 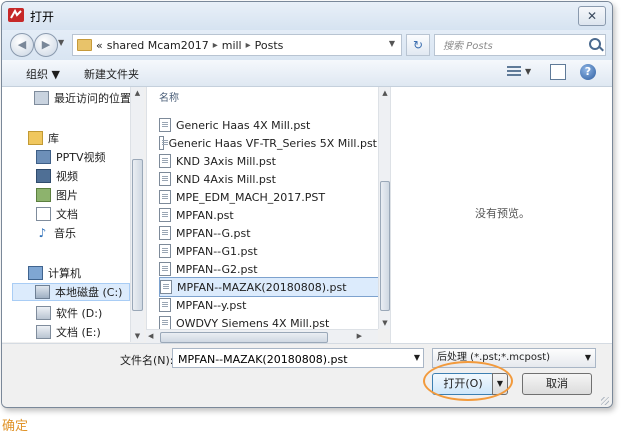 I want to click on scroll-up-icon: ▲, so click(x=137, y=93).